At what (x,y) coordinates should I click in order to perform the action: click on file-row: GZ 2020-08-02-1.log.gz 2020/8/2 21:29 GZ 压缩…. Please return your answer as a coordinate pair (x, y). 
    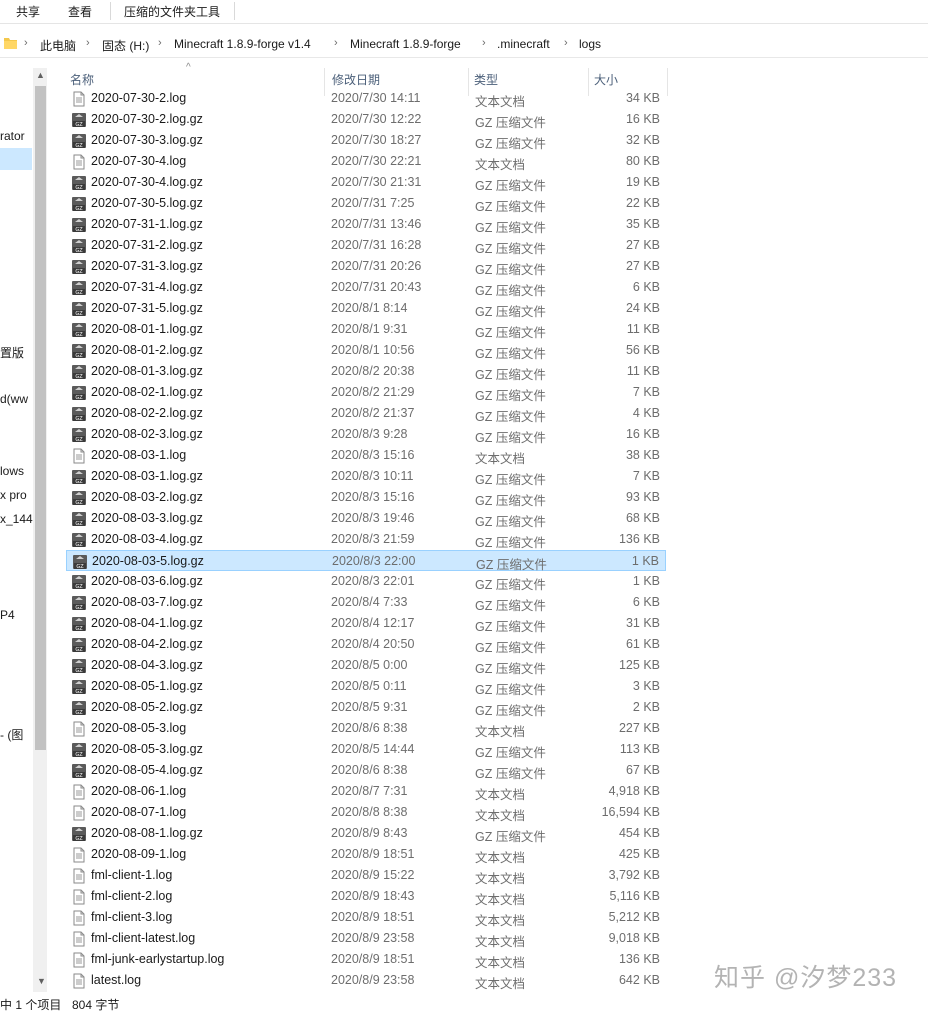
    Looking at the image, I should click on (366, 392).